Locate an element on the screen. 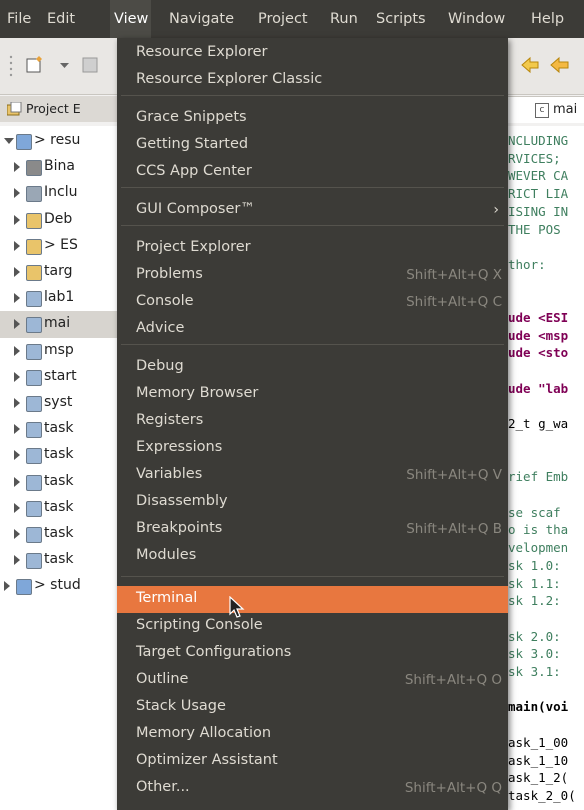 The width and height of the screenshot is (584, 810). menu-item-optimizer-assistant: Optimizer Assistant is located at coordinates (312, 761).